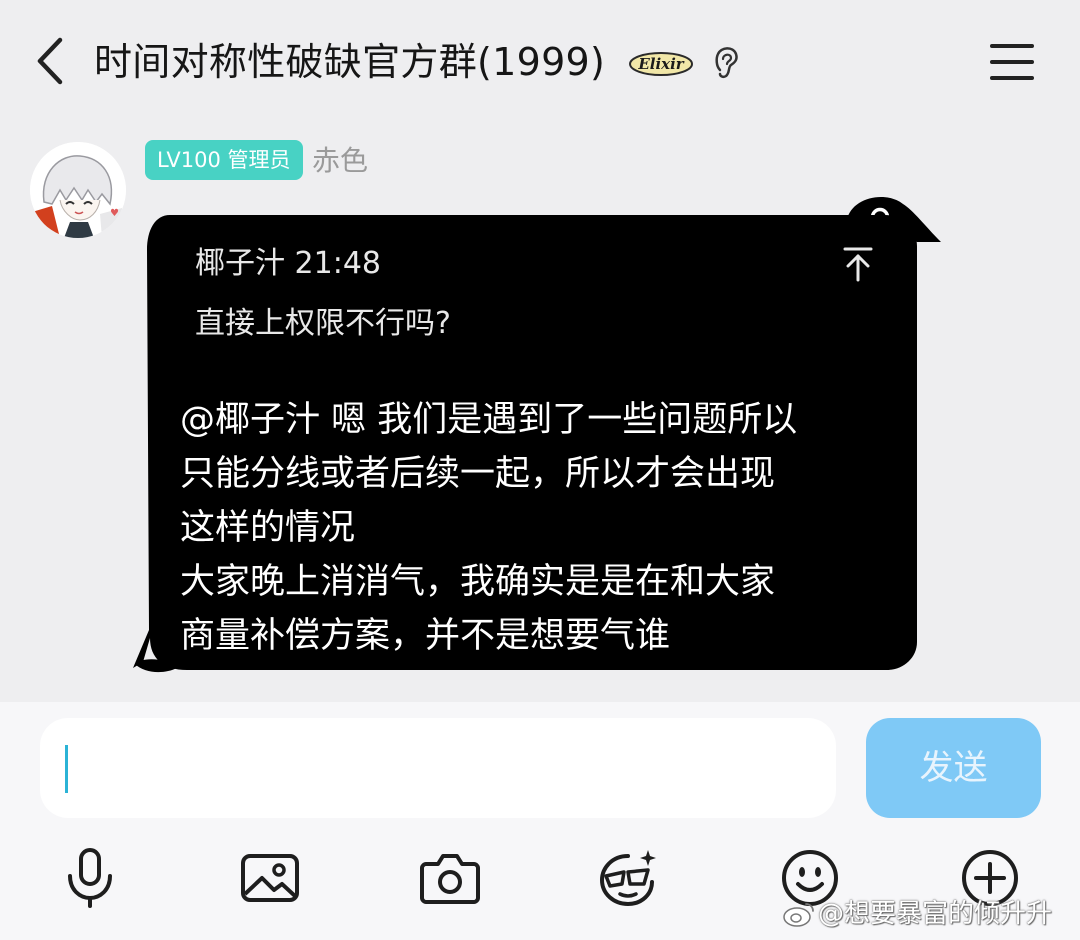  I want to click on svg-text: Elixir, so click(660, 64).